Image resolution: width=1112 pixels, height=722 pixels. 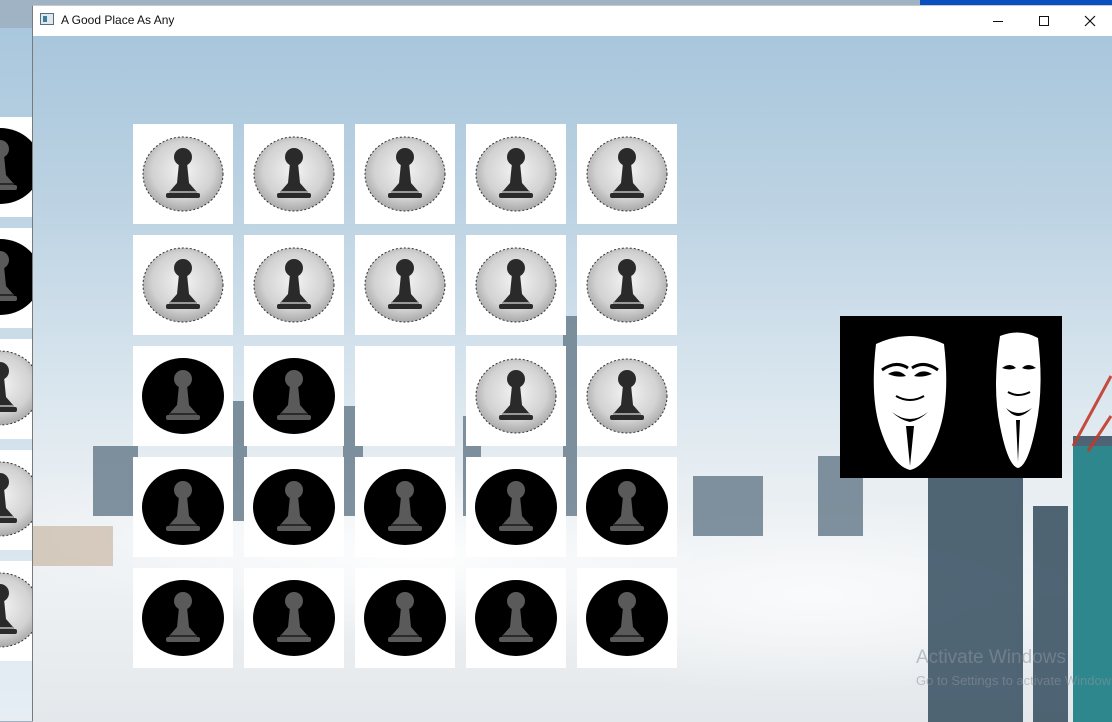 I want to click on close-button, so click(x=1089, y=21).